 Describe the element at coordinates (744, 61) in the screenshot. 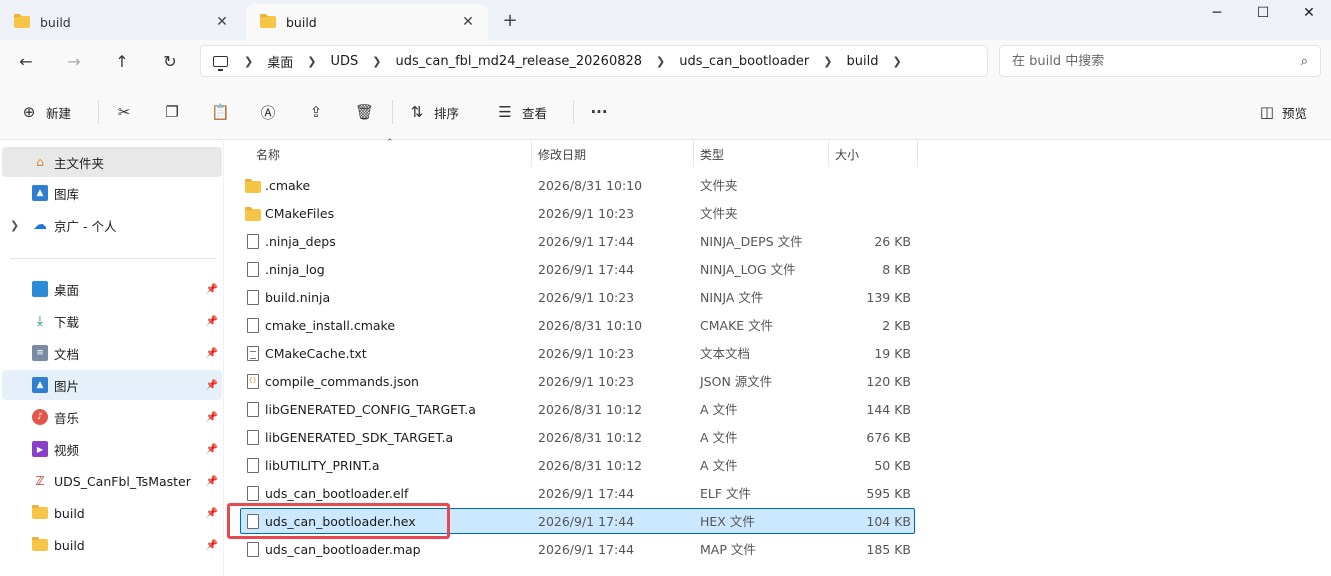

I see `breadcrumb-bootloader: uds_can_bootloader` at that location.